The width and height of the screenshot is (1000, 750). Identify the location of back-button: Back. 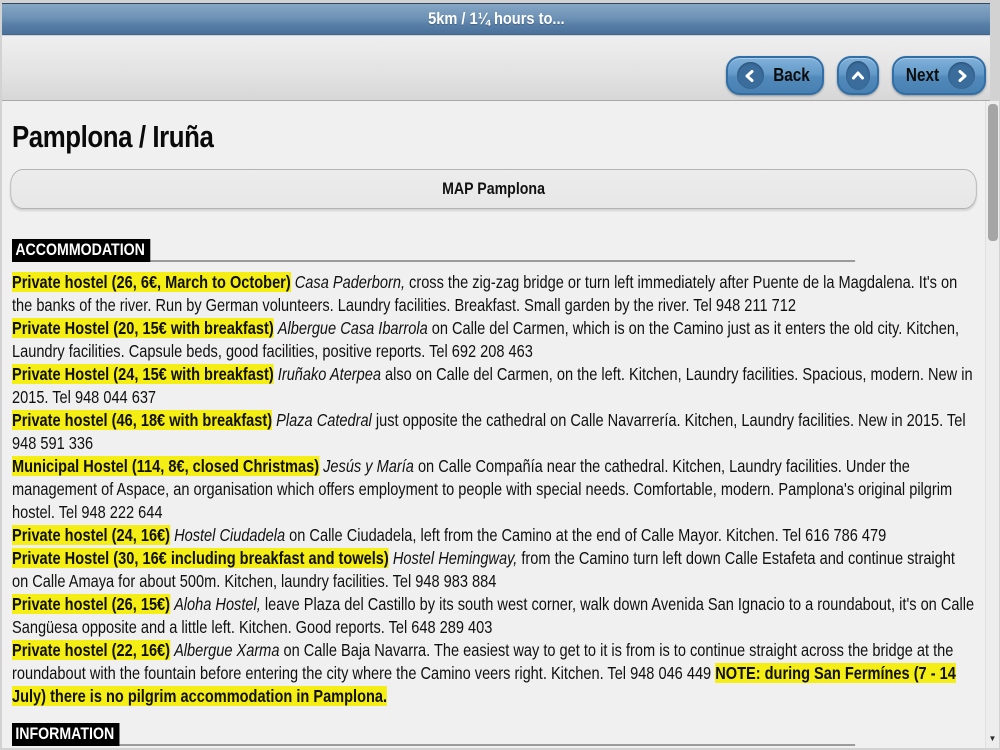
(774, 75).